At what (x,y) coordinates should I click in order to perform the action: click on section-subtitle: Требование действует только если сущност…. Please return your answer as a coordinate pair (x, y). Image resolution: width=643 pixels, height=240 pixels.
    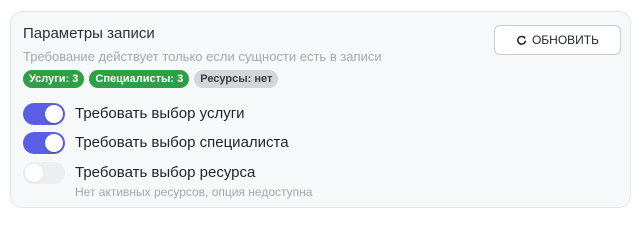
    Looking at the image, I should click on (202, 56).